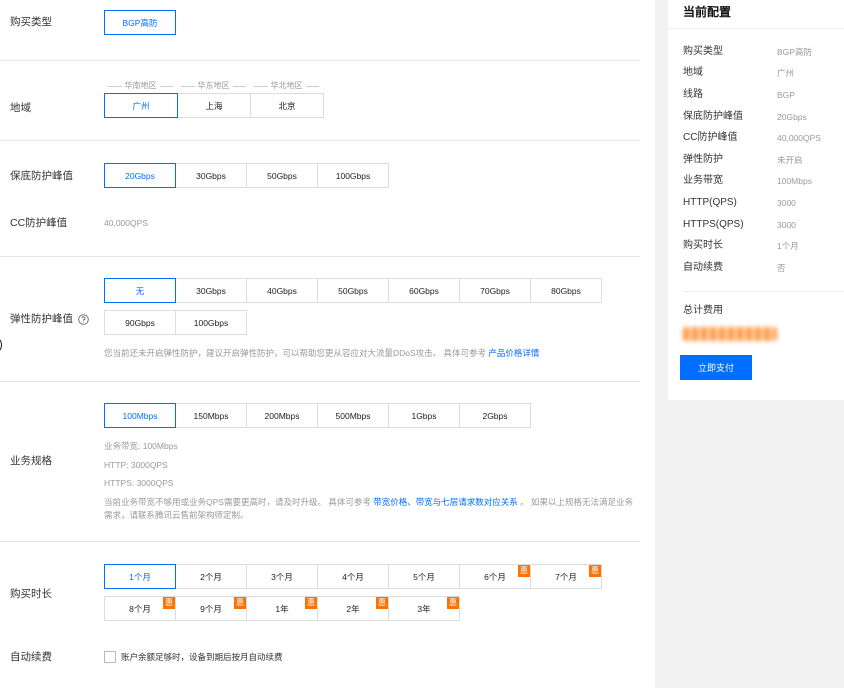  Describe the element at coordinates (282, 576) in the screenshot. I see `duration-option: 3个月` at that location.